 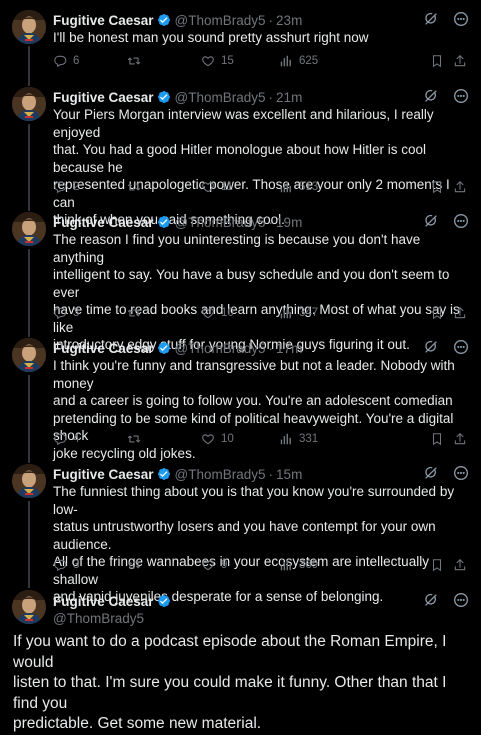 I want to click on tweet-timestamp: 23m, so click(x=289, y=20).